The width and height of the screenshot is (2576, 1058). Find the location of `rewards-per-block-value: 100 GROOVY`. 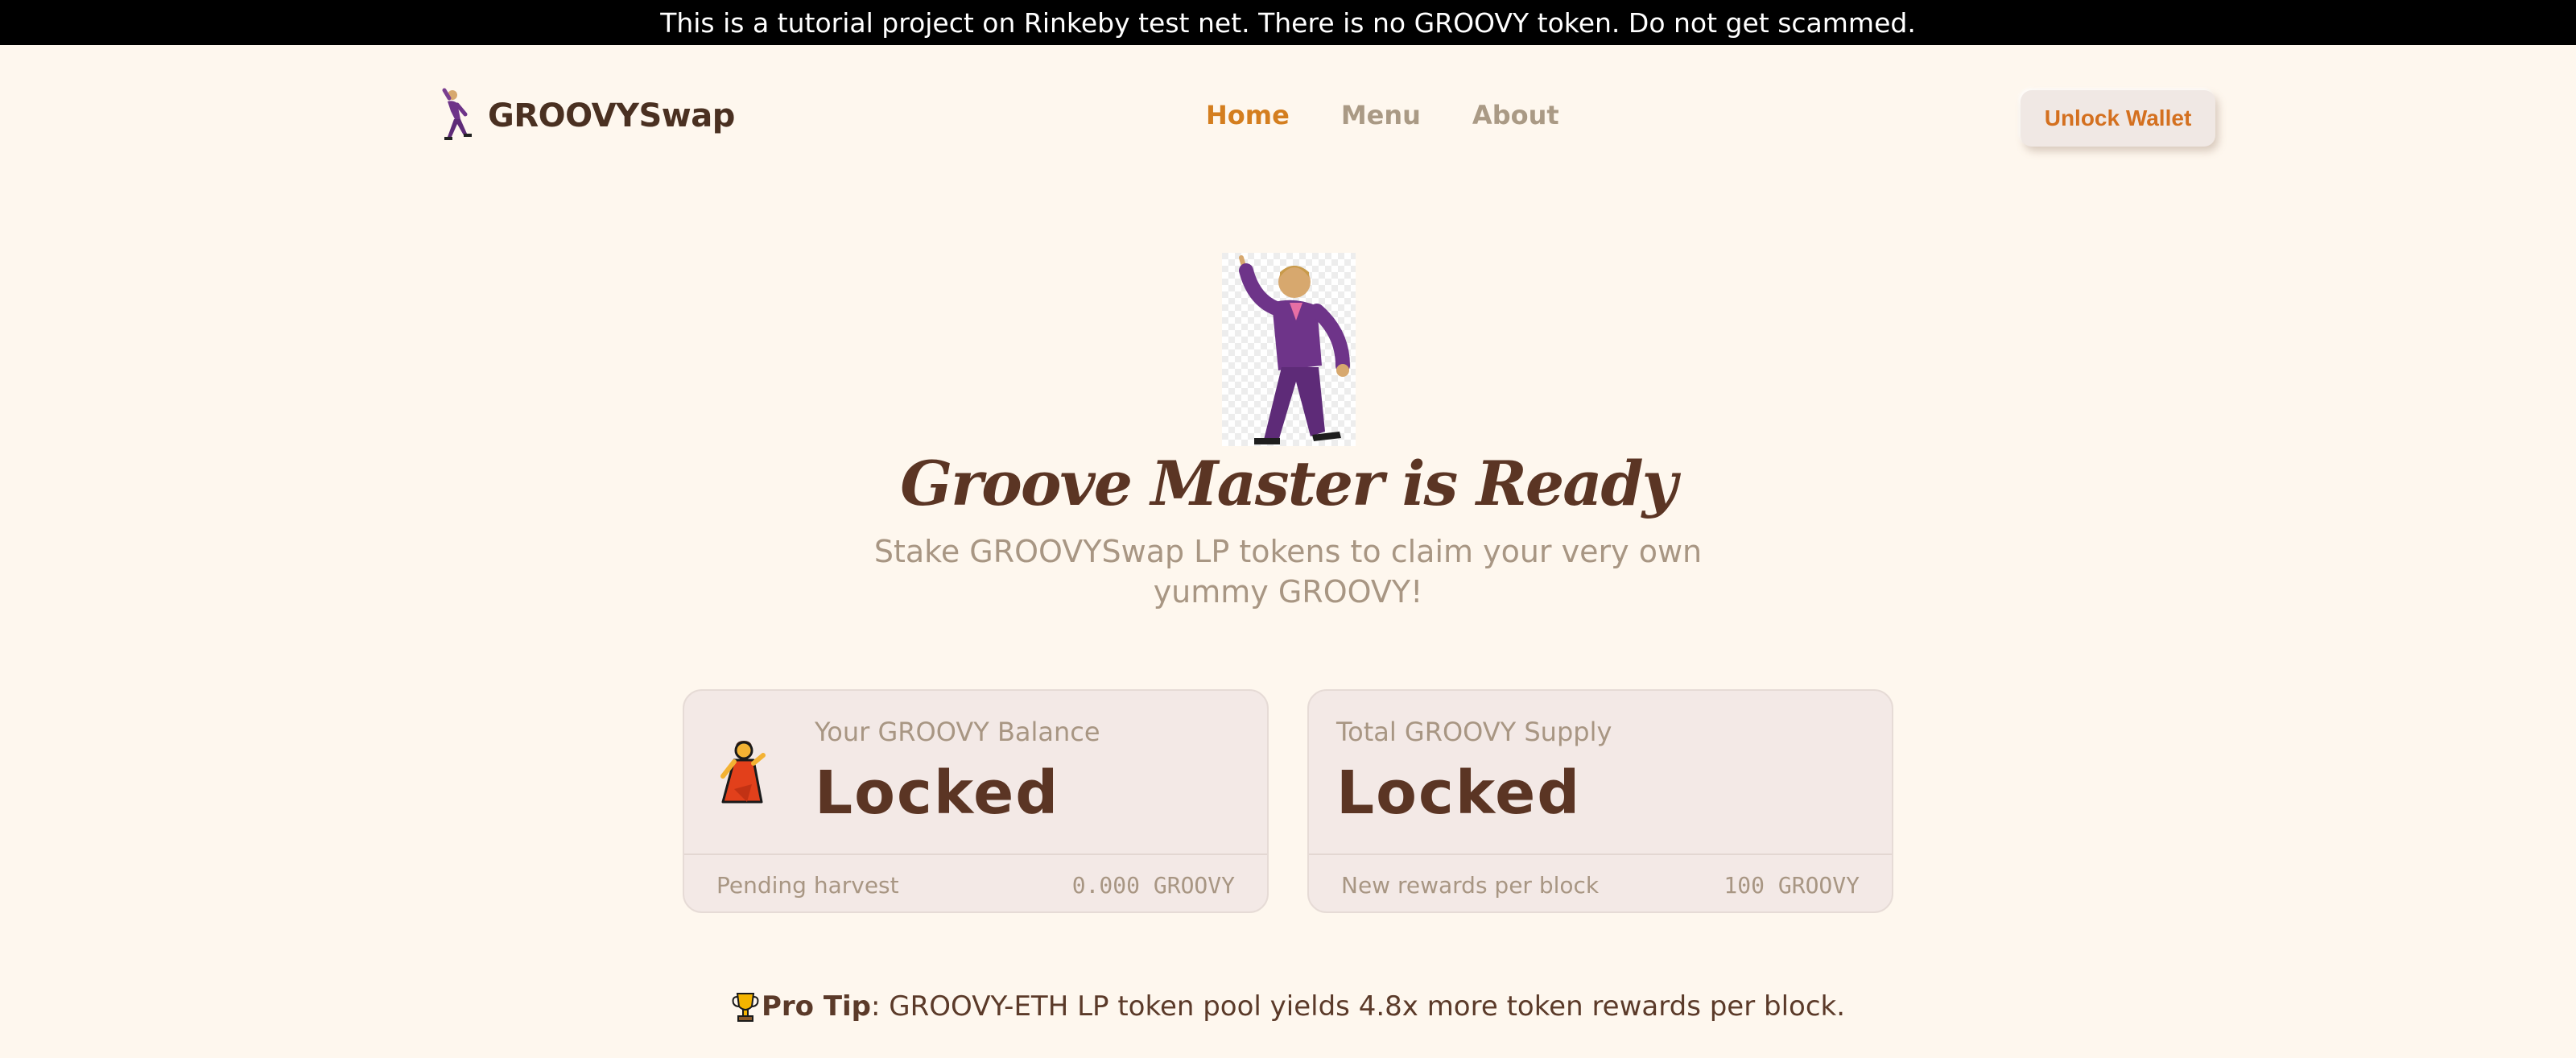

rewards-per-block-value: 100 GROOVY is located at coordinates (1792, 885).